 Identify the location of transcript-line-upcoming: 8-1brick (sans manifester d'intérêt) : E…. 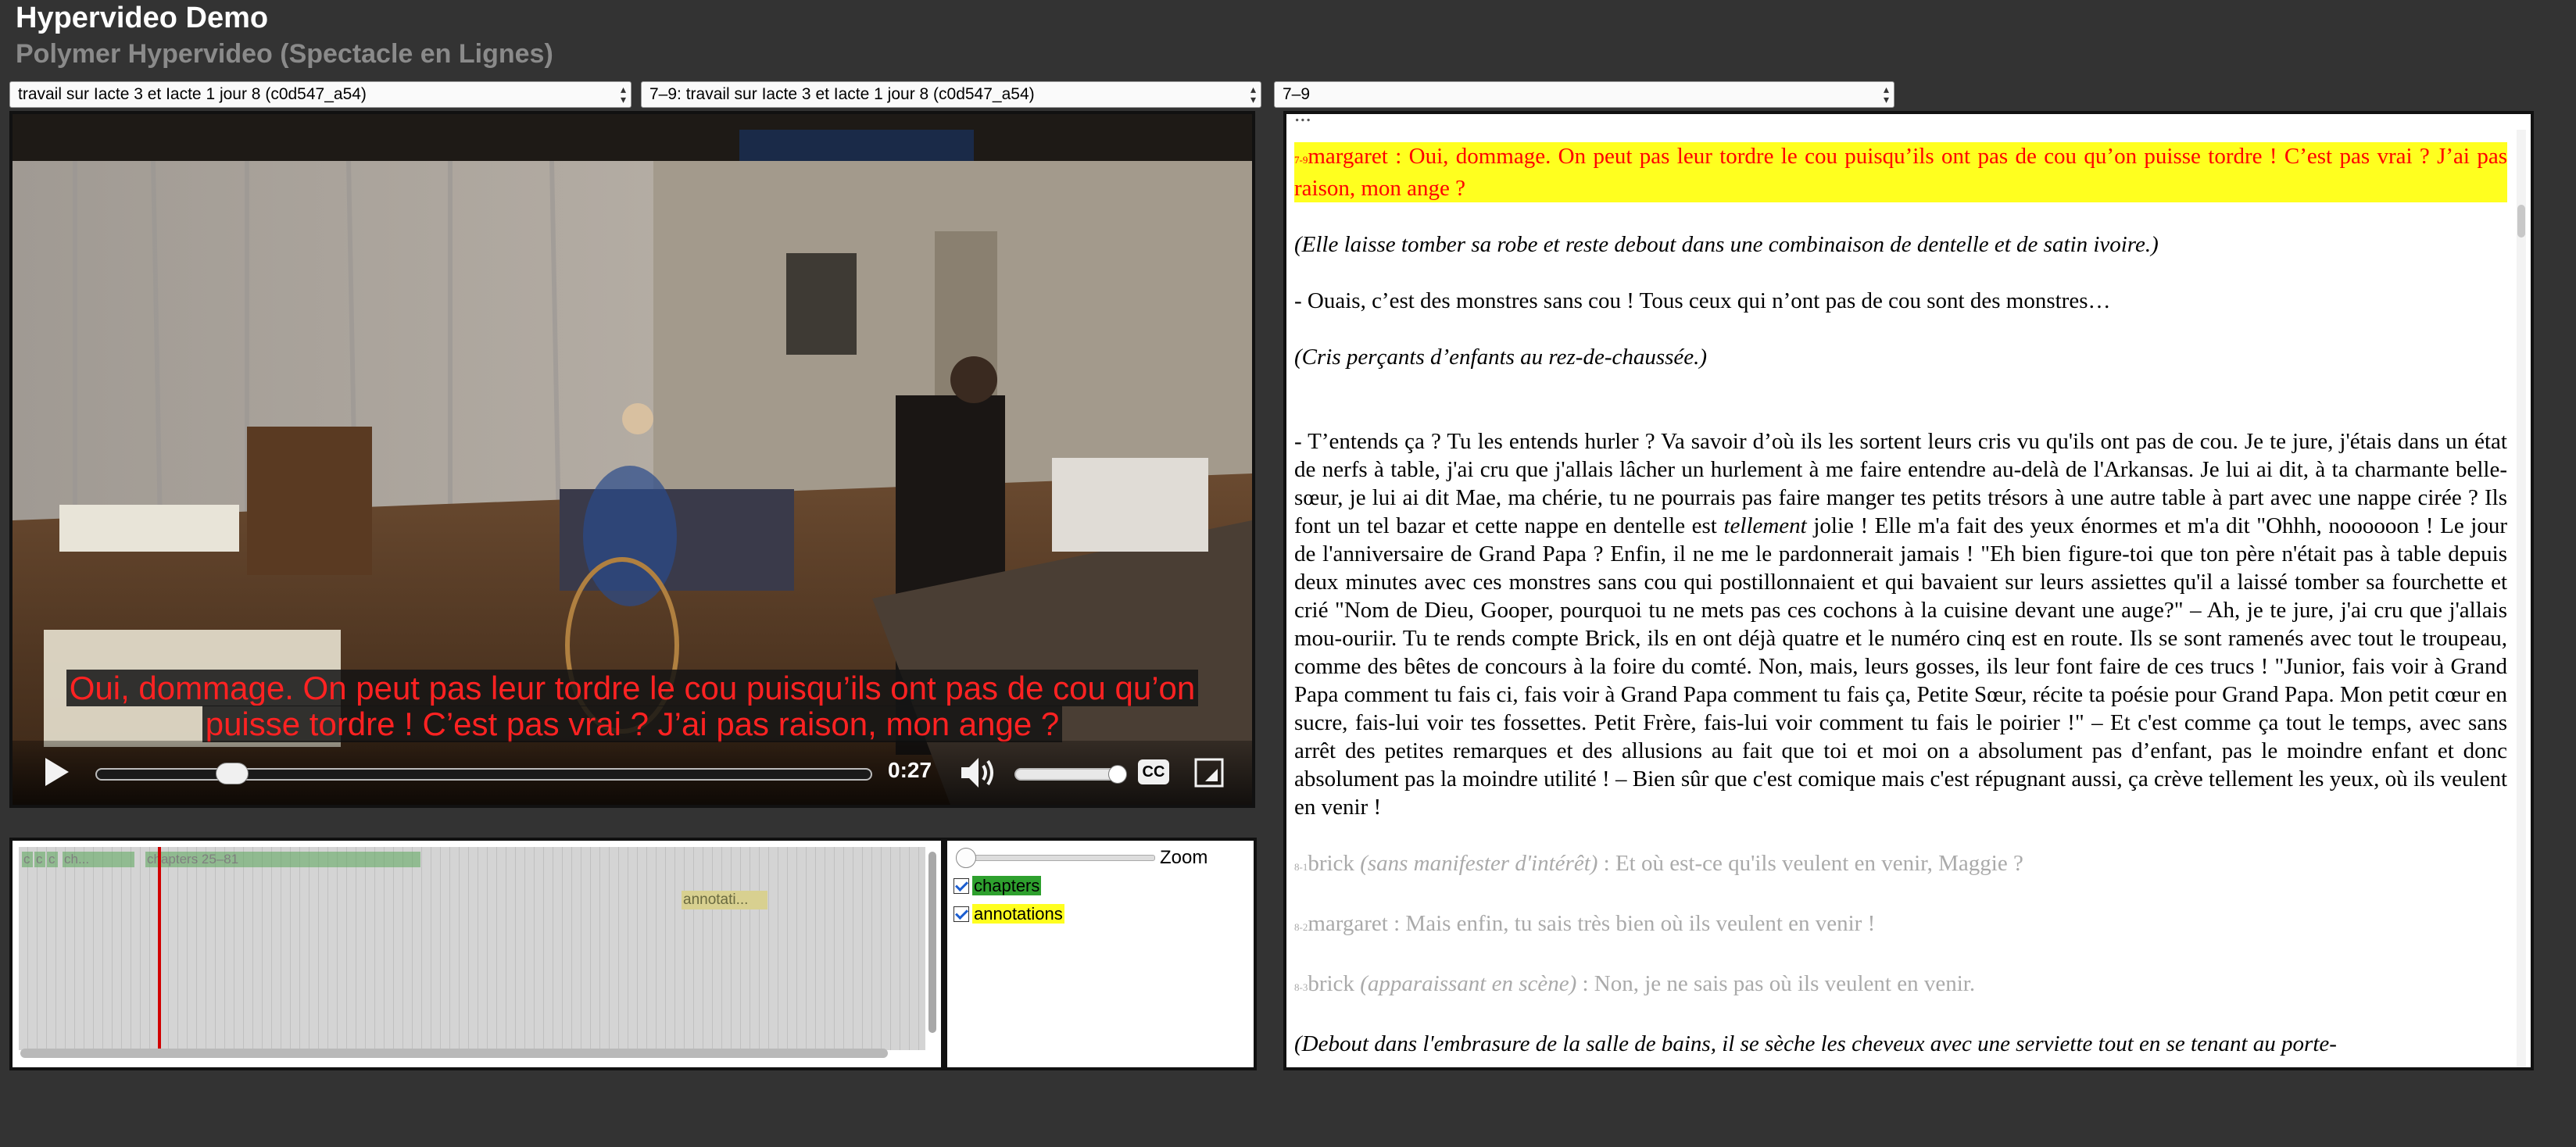
(1900, 865).